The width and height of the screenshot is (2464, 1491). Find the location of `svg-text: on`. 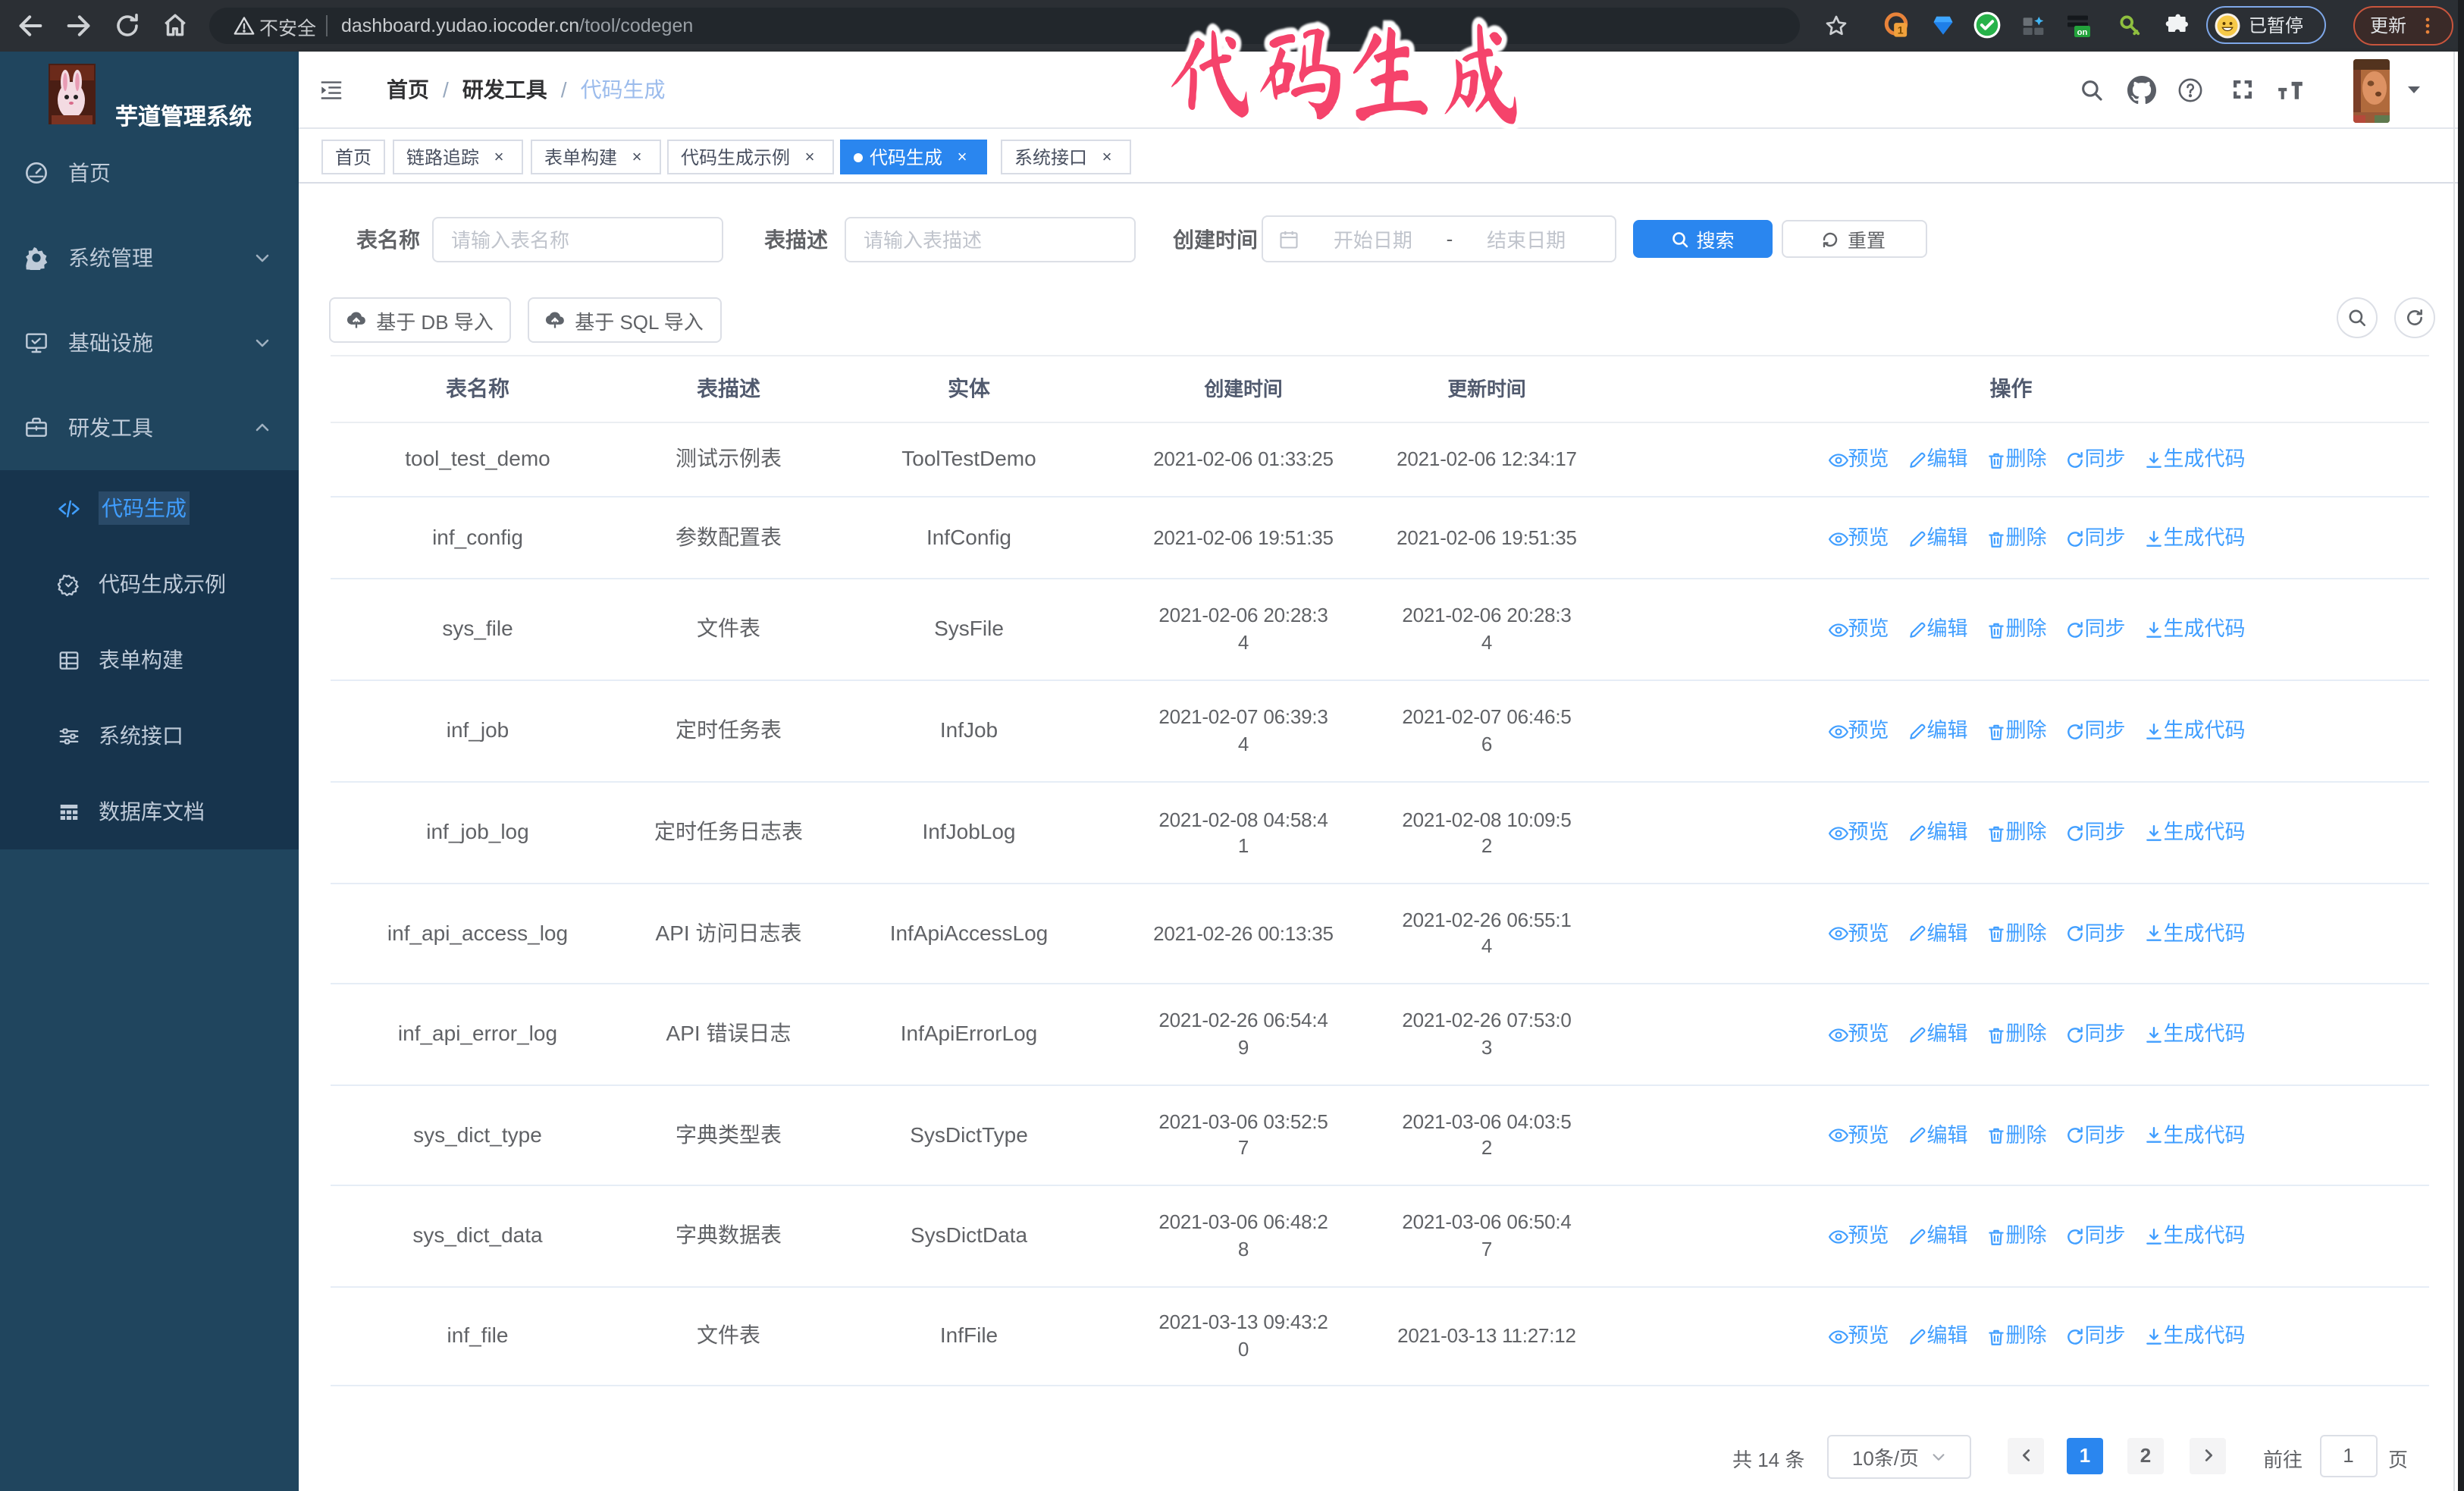

svg-text: on is located at coordinates (2082, 32).